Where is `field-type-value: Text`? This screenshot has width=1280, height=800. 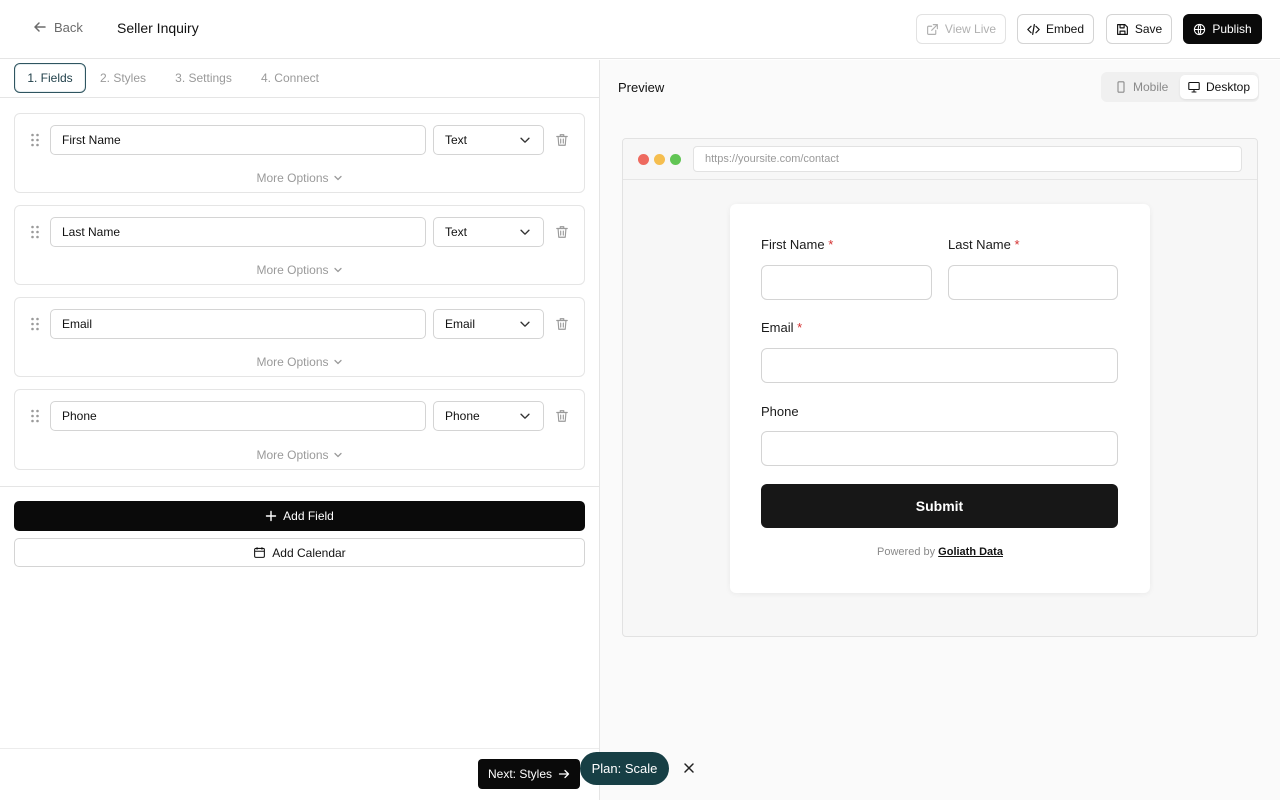
field-type-value: Text is located at coordinates (456, 232).